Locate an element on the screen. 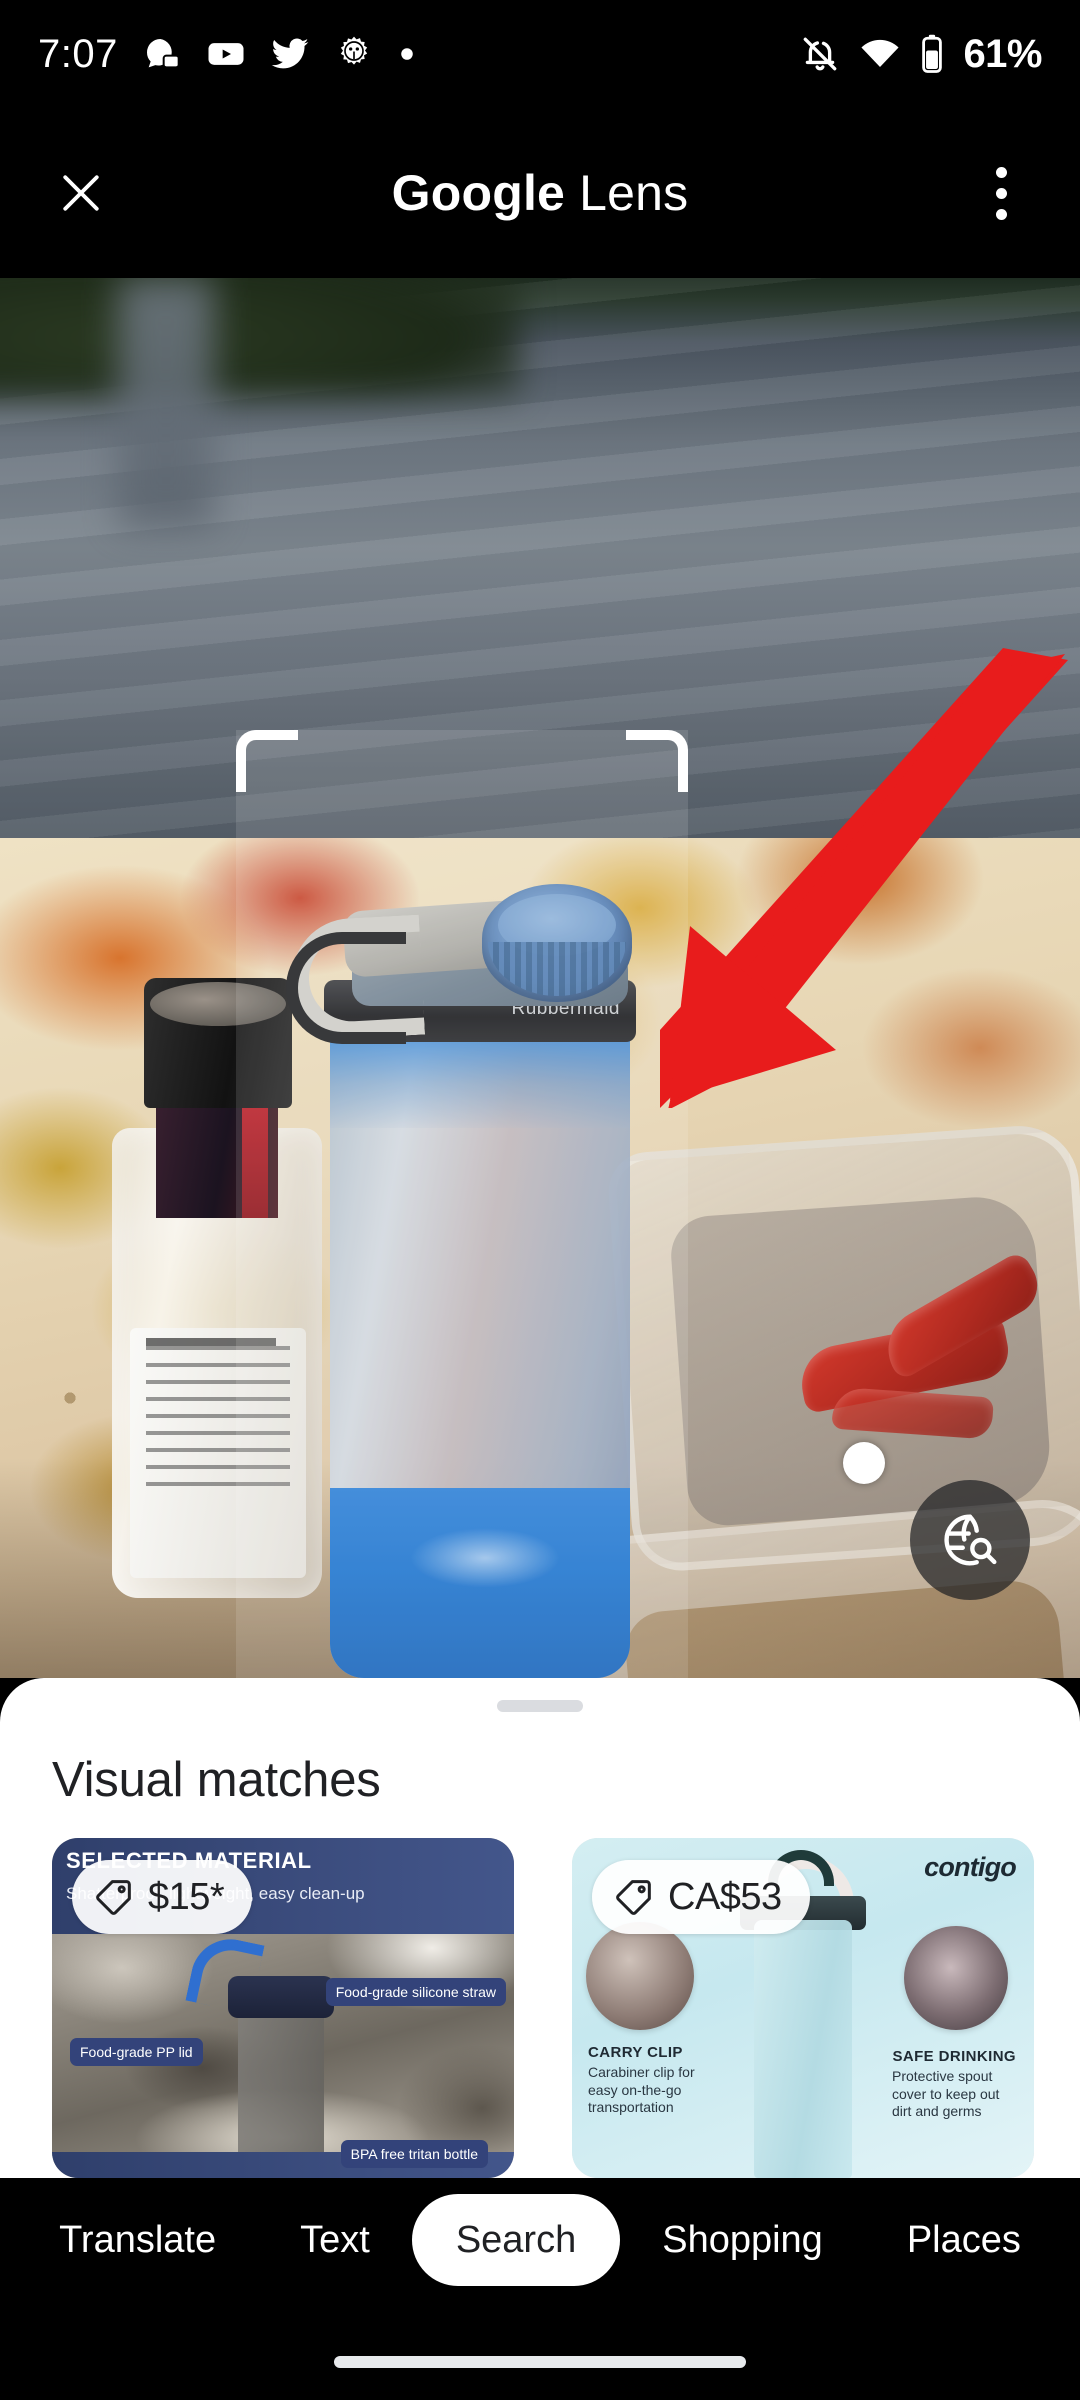  android-gear-icon is located at coordinates (354, 50).